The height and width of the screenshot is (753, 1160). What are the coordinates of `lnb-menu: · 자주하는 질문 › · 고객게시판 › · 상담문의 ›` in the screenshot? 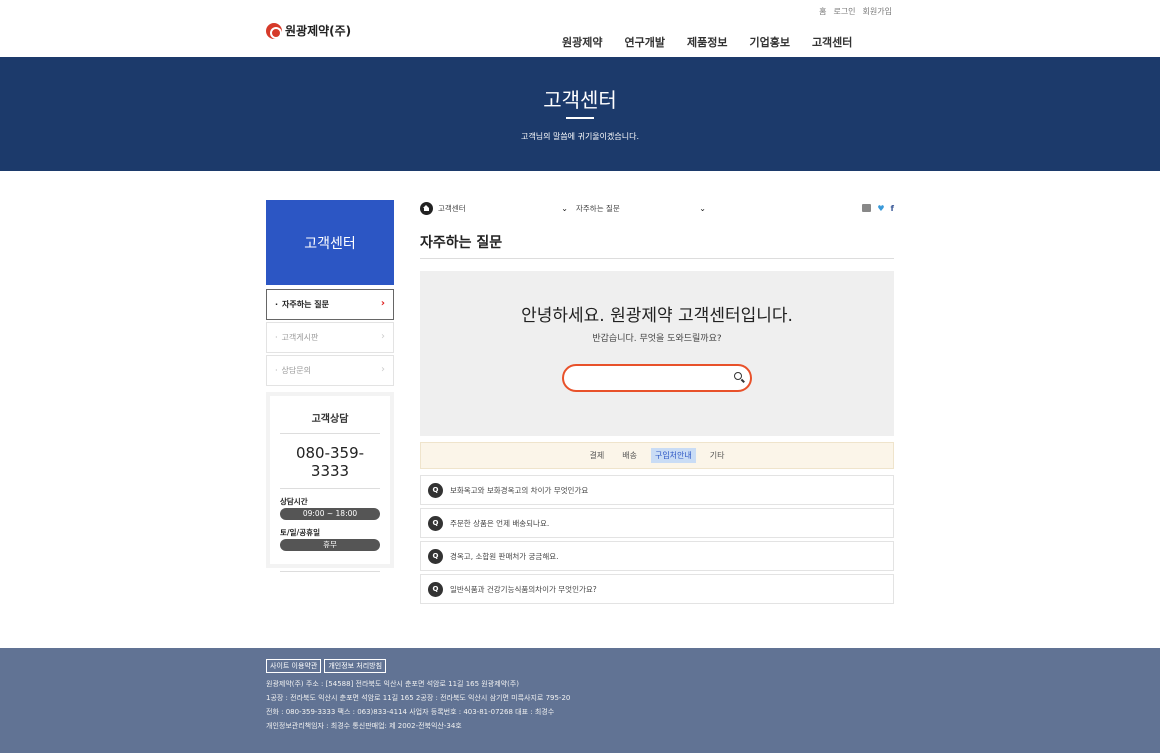 It's located at (330, 338).